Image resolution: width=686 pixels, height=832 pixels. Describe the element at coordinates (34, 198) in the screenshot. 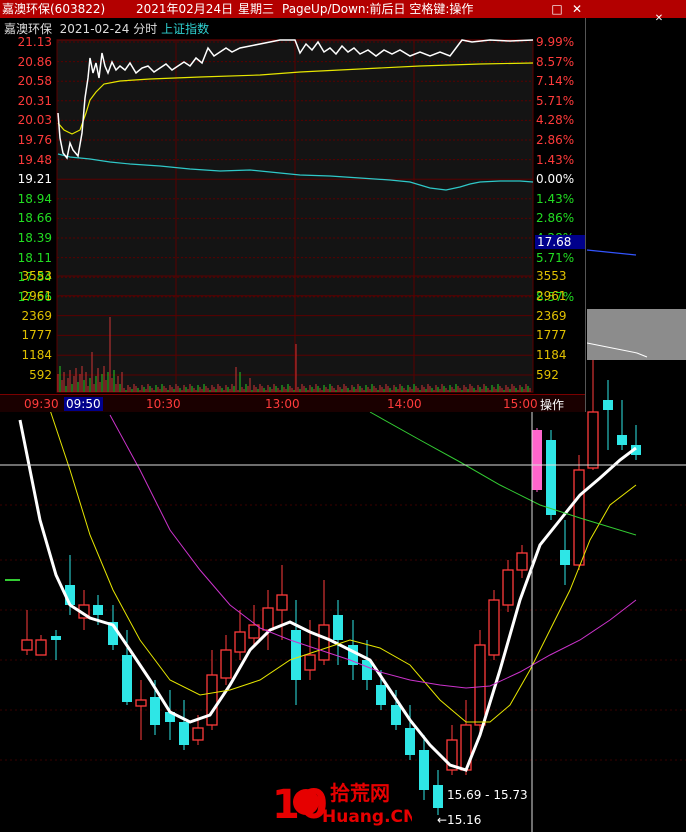

I see `price-label: 18.94` at that location.